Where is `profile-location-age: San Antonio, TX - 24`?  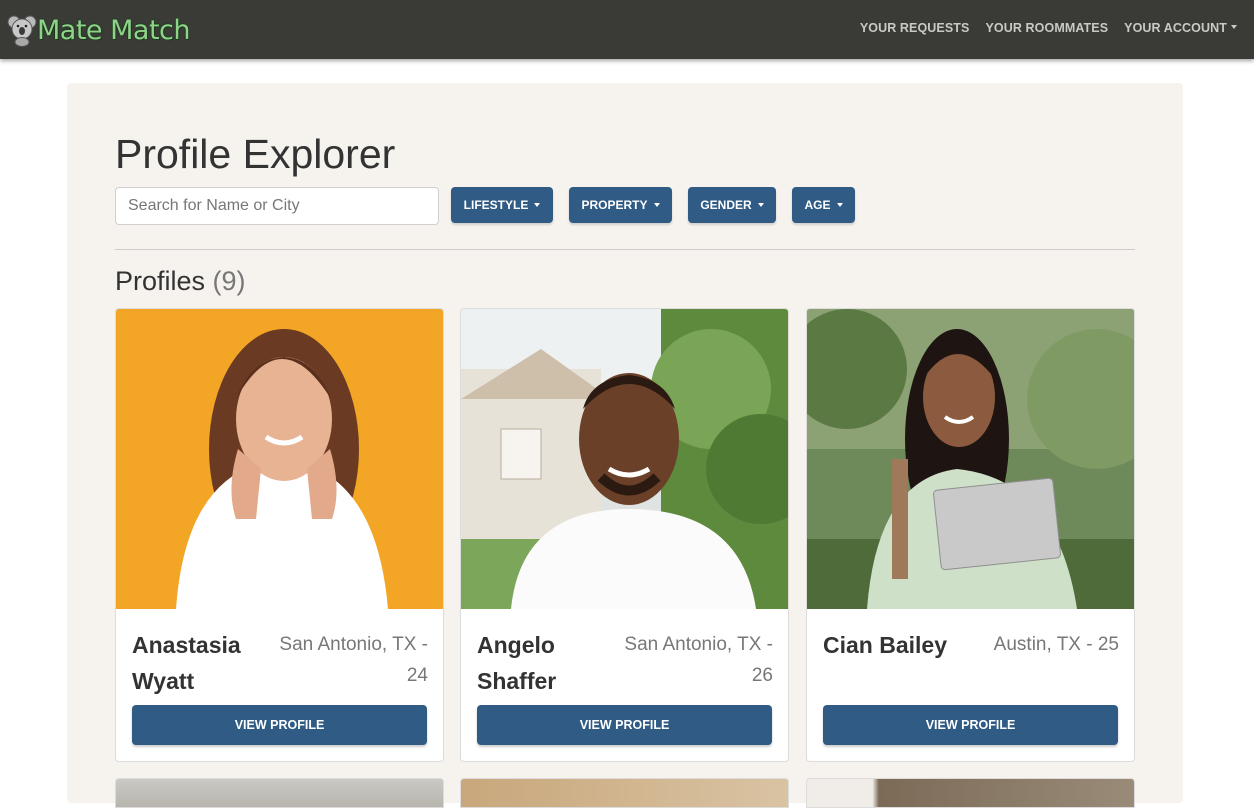 profile-location-age: San Antonio, TX - 24 is located at coordinates (353, 660).